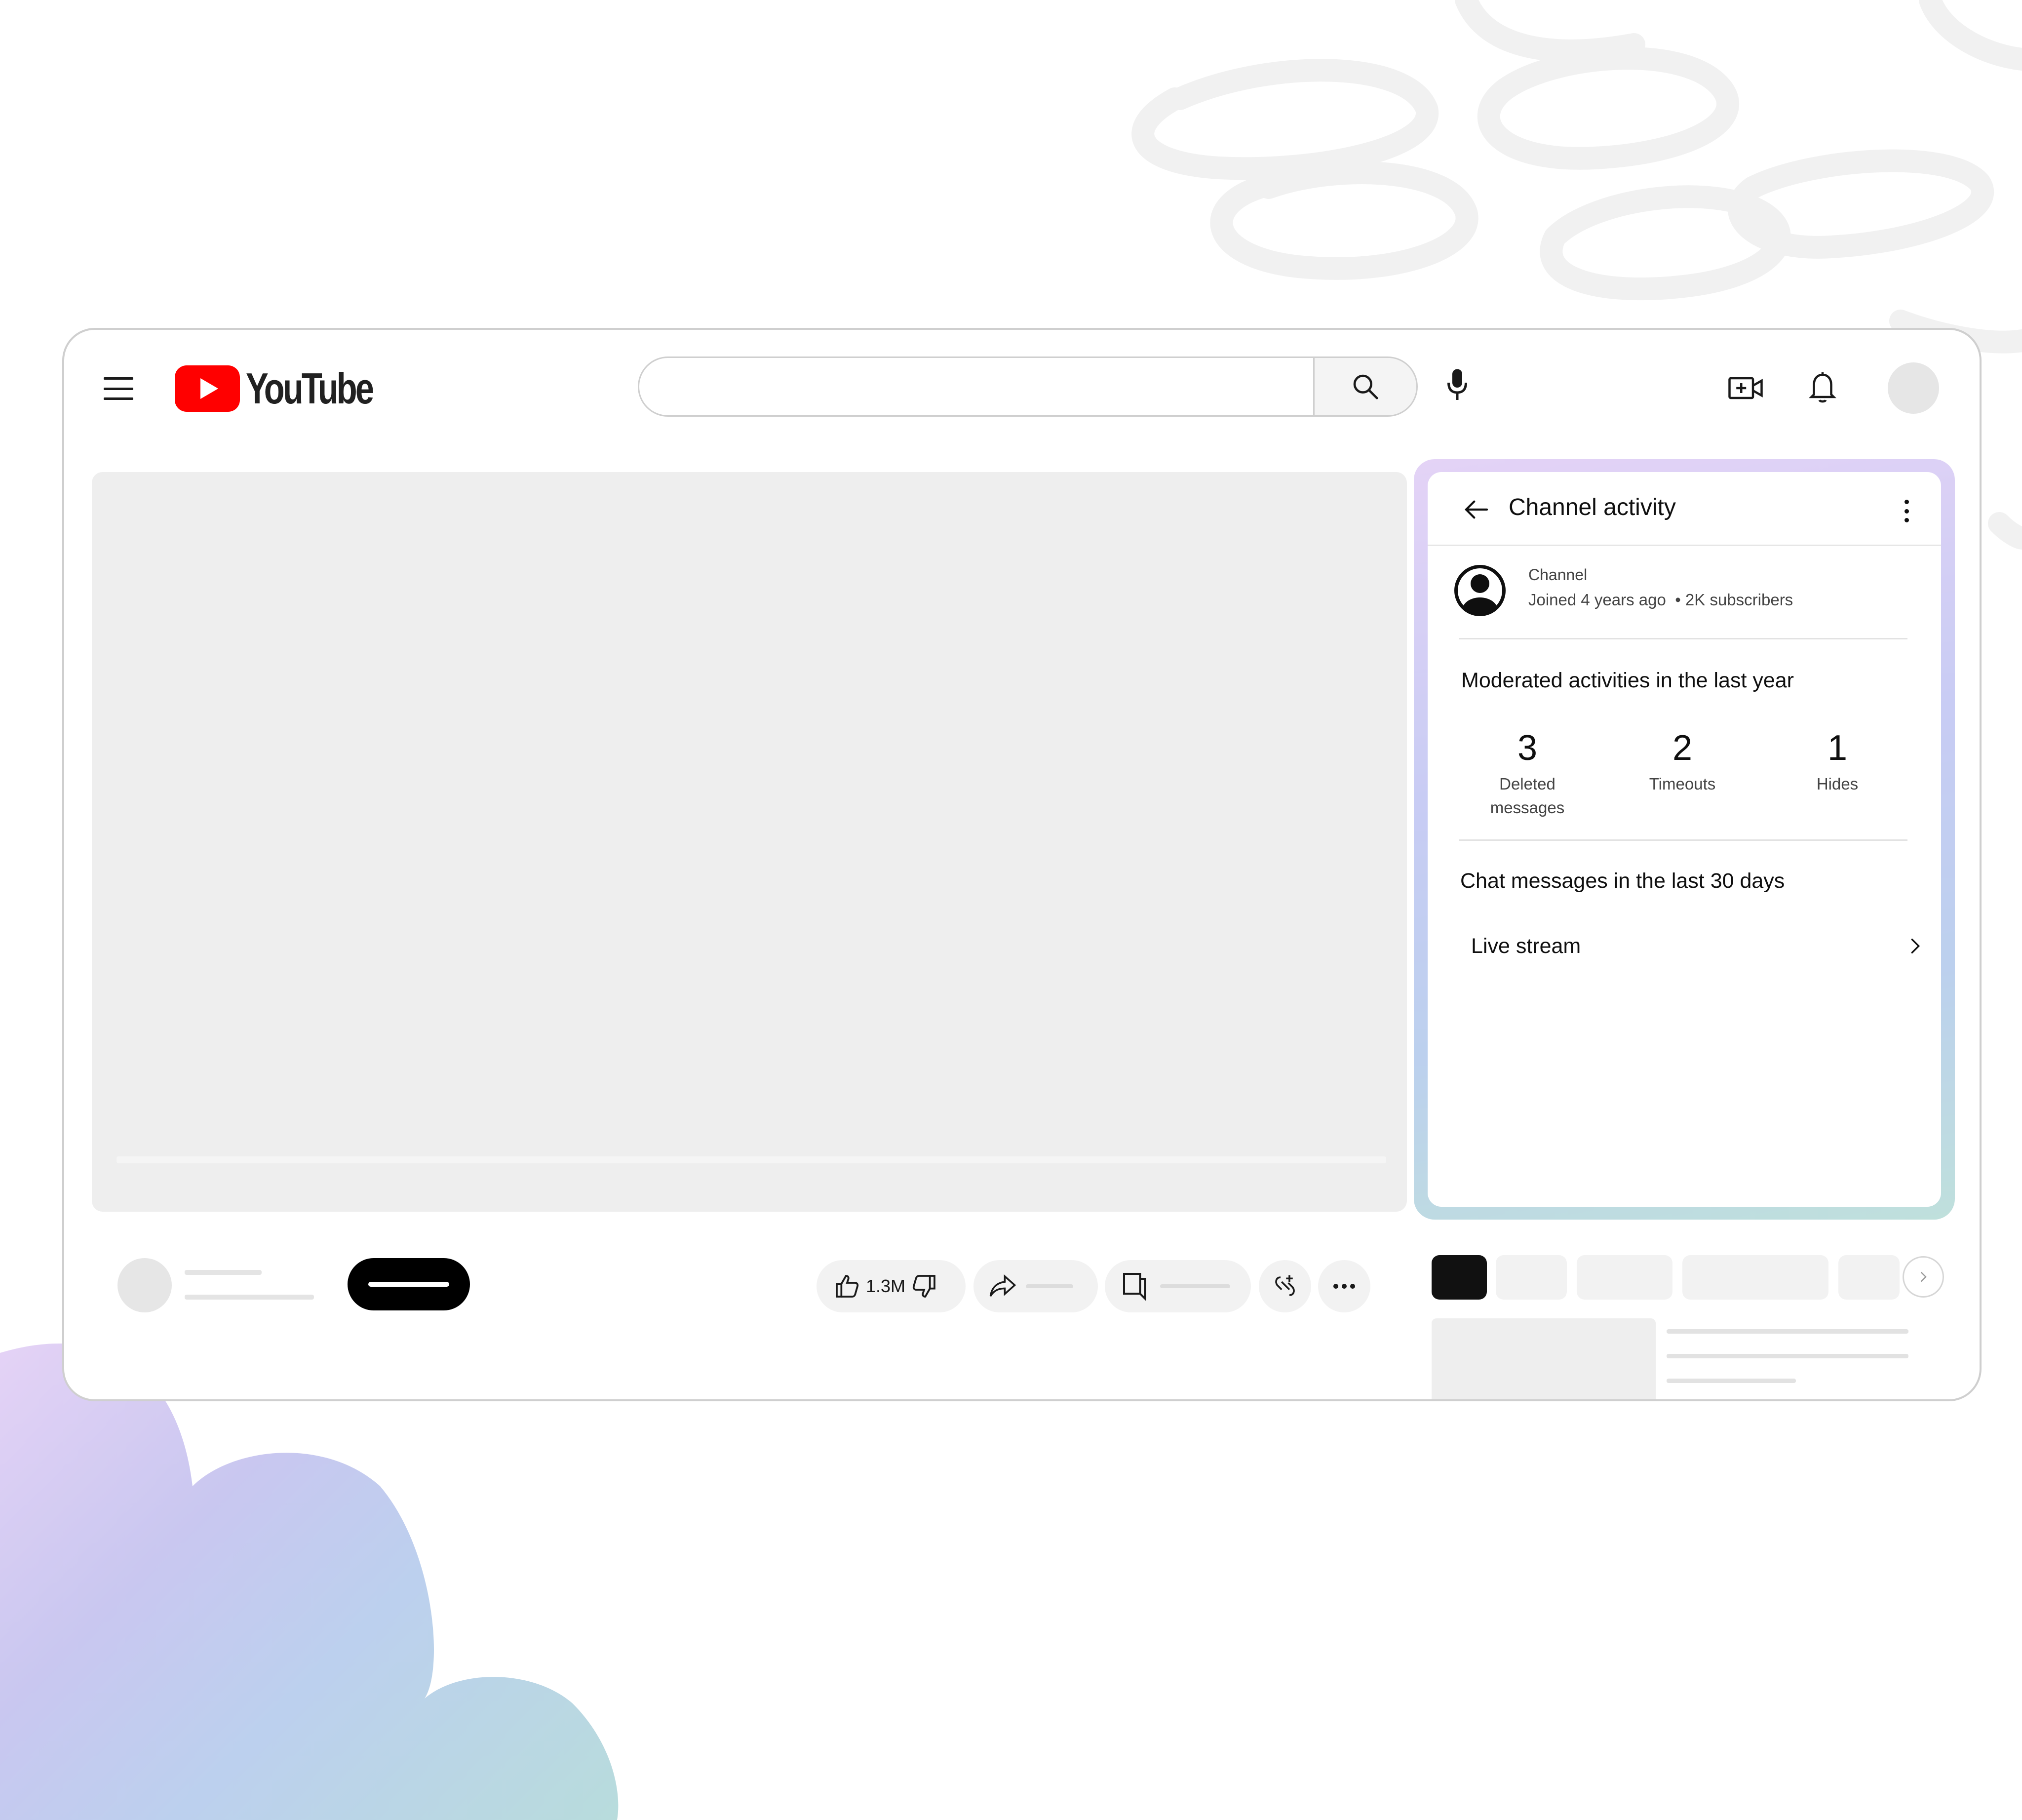  What do you see at coordinates (1558, 575) in the screenshot?
I see `channel-label: Channel` at bounding box center [1558, 575].